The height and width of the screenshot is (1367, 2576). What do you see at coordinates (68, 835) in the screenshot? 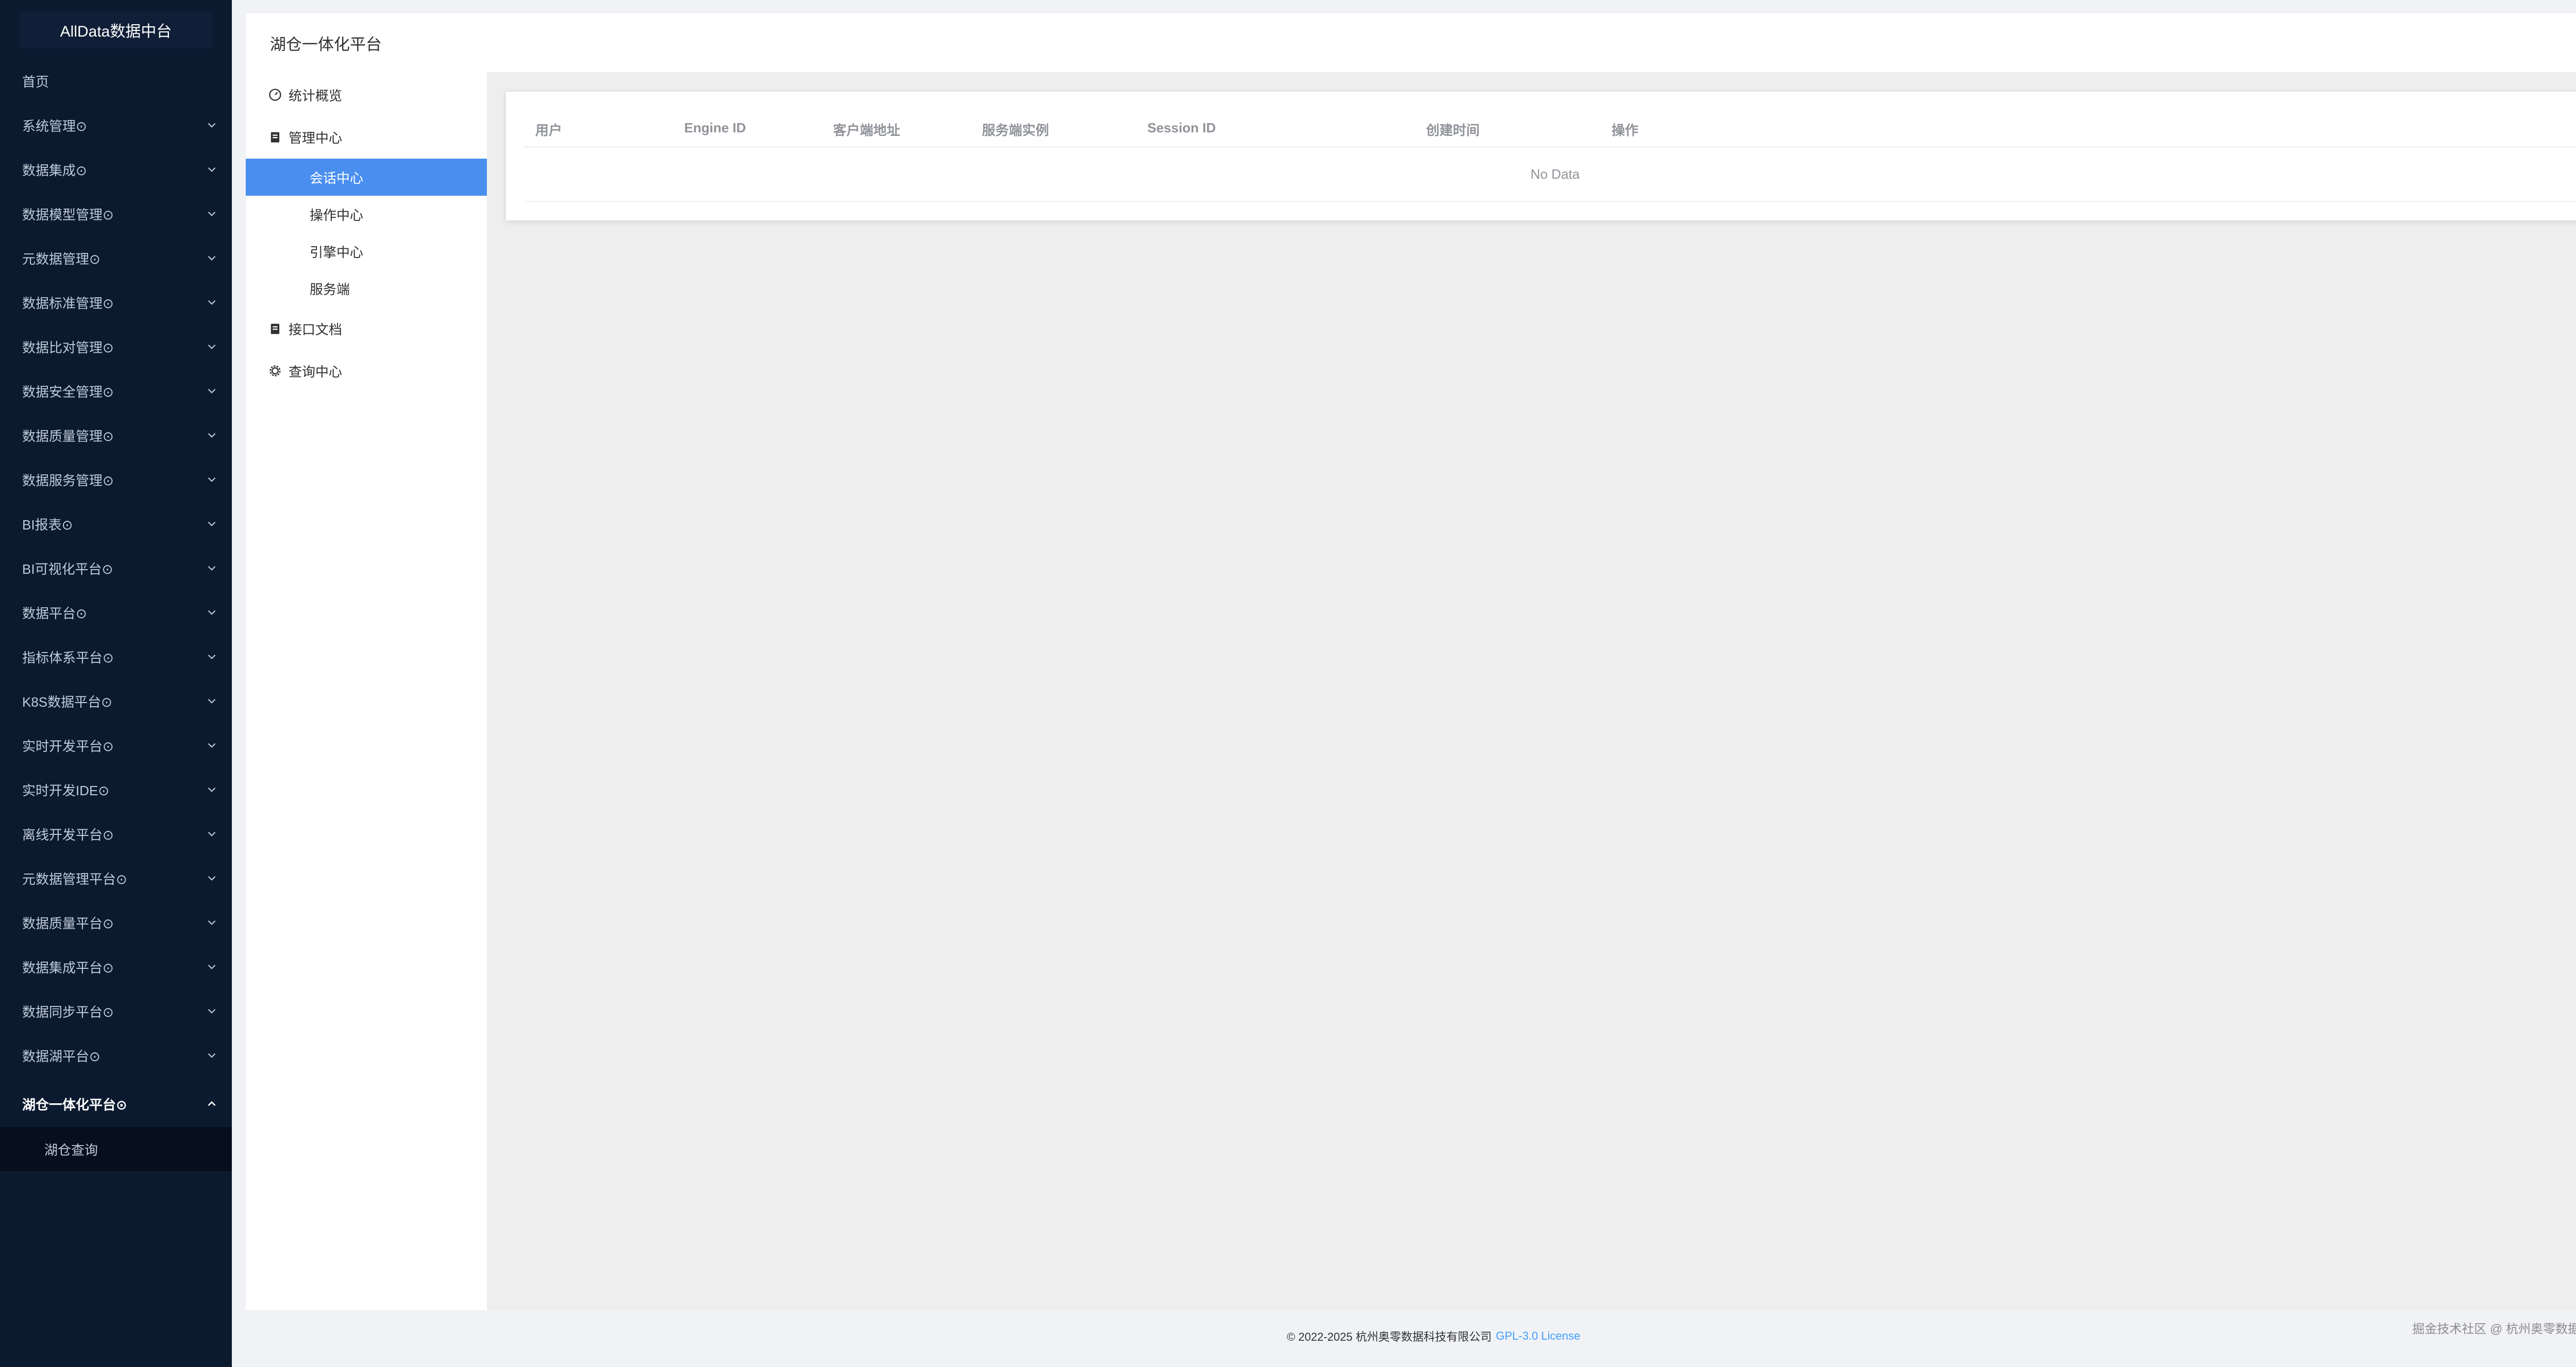
I see `sidebar-item-label: 离线开发平台⊙` at bounding box center [68, 835].